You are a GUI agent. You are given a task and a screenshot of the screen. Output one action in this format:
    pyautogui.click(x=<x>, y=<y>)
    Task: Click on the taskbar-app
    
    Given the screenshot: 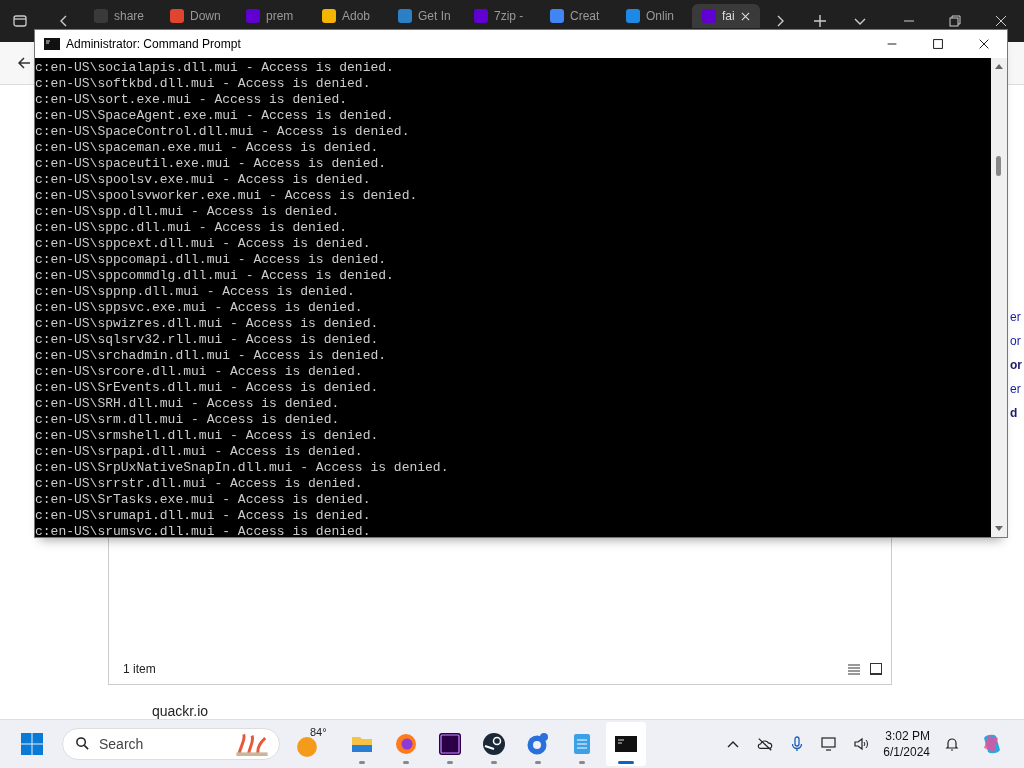 What is the action you would take?
    pyautogui.click(x=626, y=744)
    